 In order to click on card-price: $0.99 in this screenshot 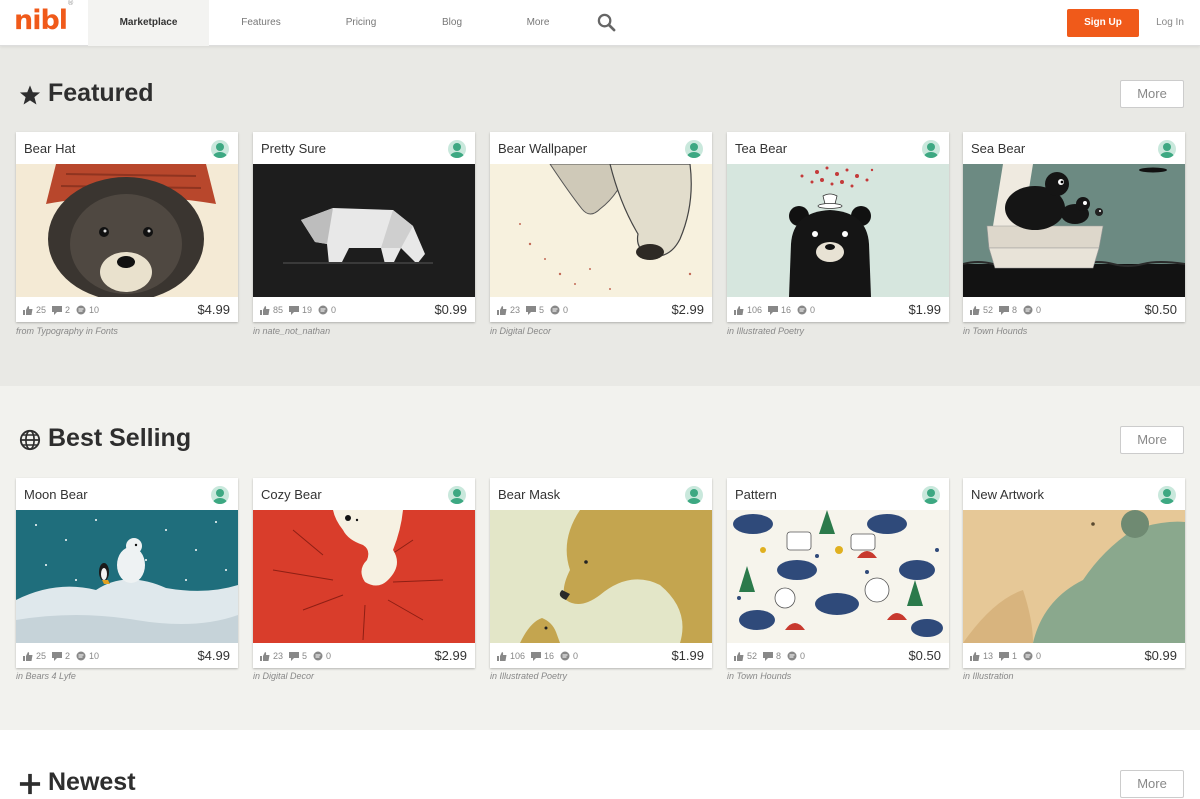, I will do `click(450, 309)`.